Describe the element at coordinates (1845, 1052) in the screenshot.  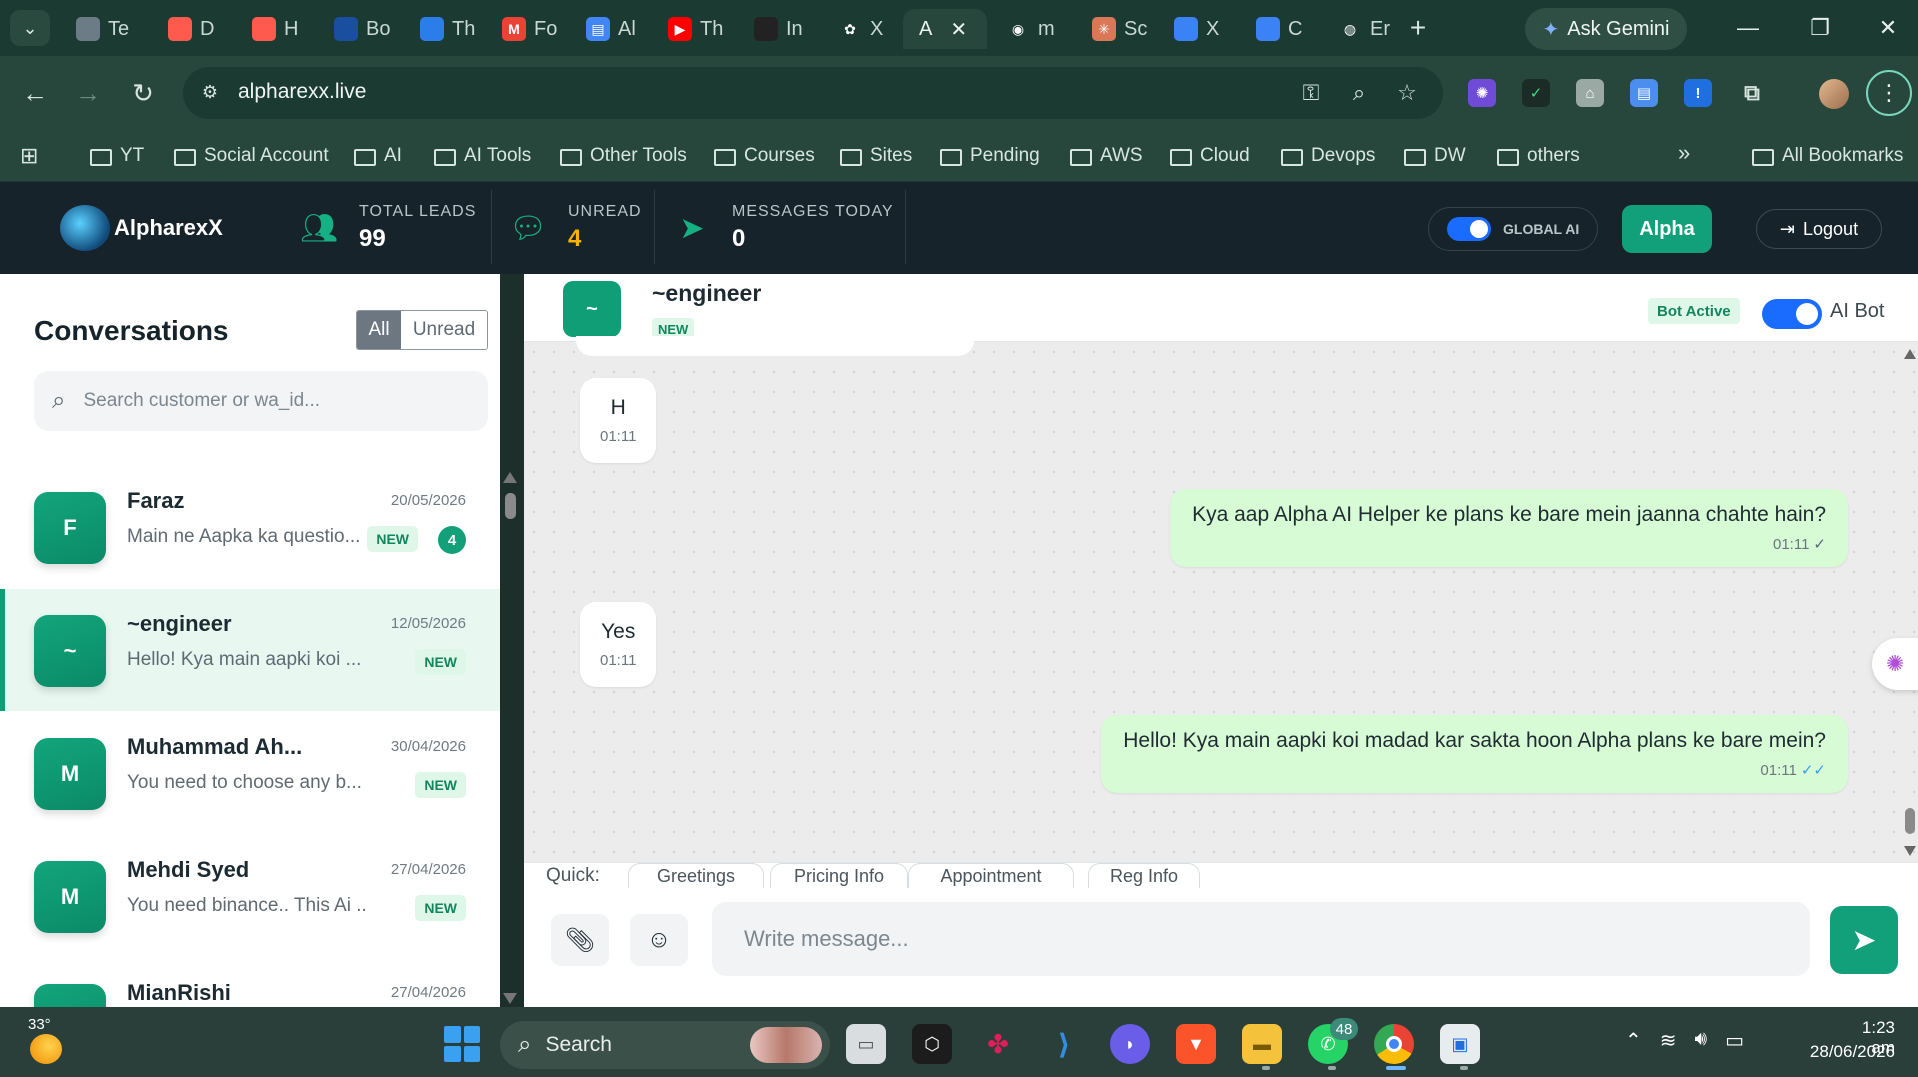
I see `clock-date: 28/06/2026` at that location.